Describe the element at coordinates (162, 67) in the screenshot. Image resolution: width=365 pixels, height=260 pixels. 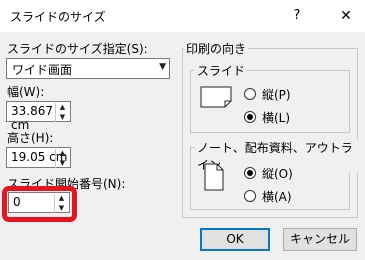
I see `chevron-down-icon: ▼` at that location.